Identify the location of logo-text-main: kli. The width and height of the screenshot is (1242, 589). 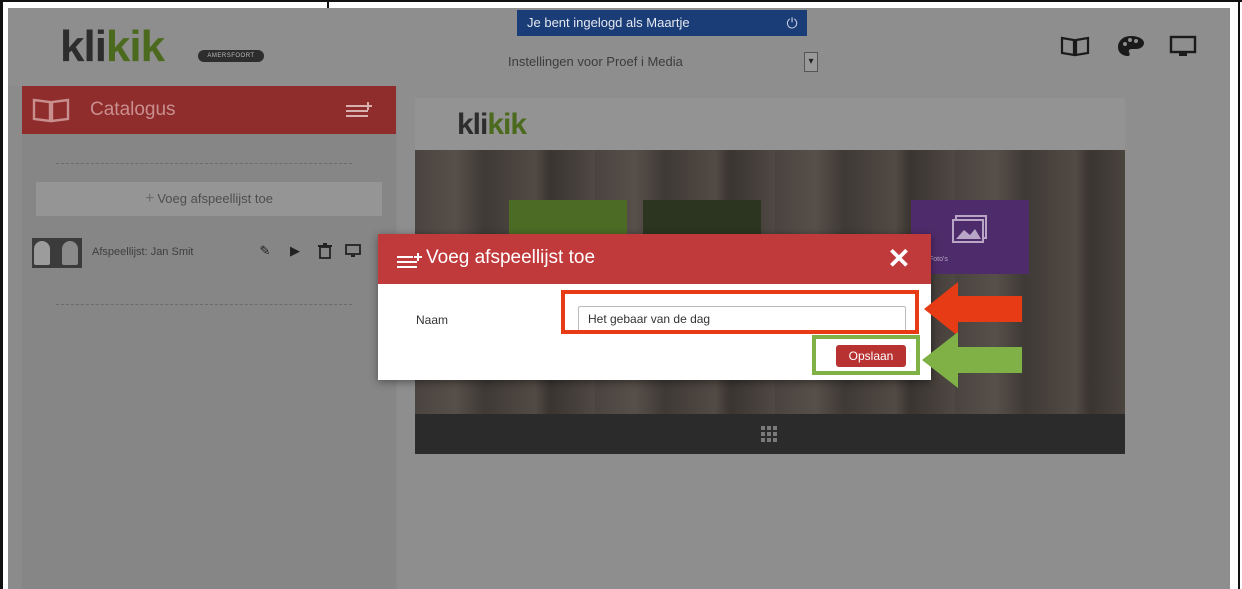
(83, 46).